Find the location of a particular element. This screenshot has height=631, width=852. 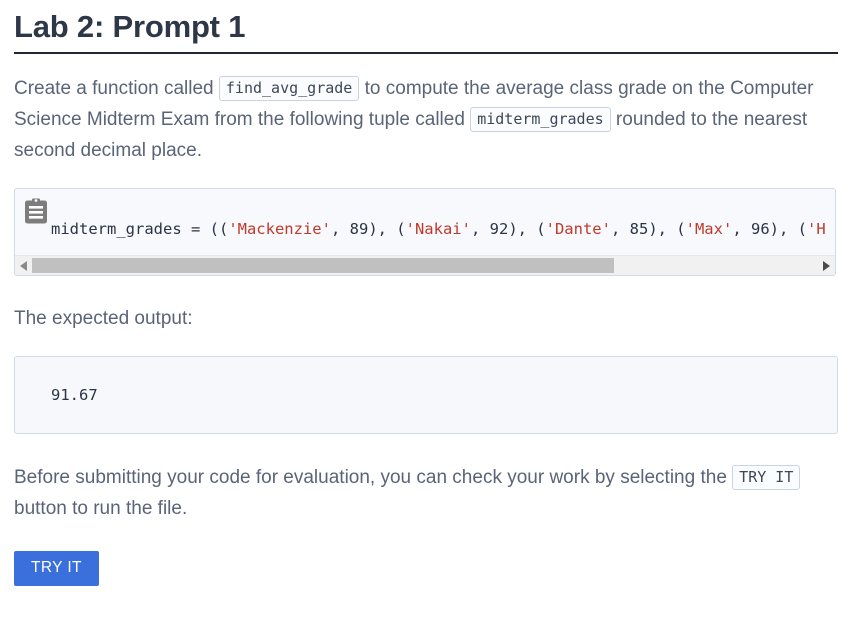

scroll-left-button is located at coordinates (23, 265).